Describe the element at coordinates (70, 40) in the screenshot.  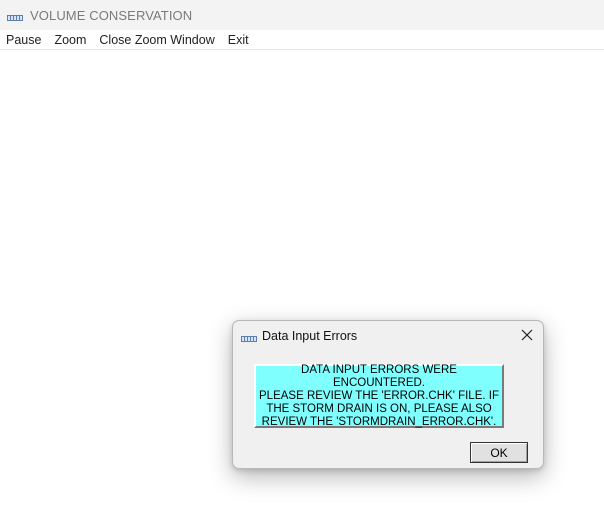
I see `menu-item-zoom: Zoom` at that location.